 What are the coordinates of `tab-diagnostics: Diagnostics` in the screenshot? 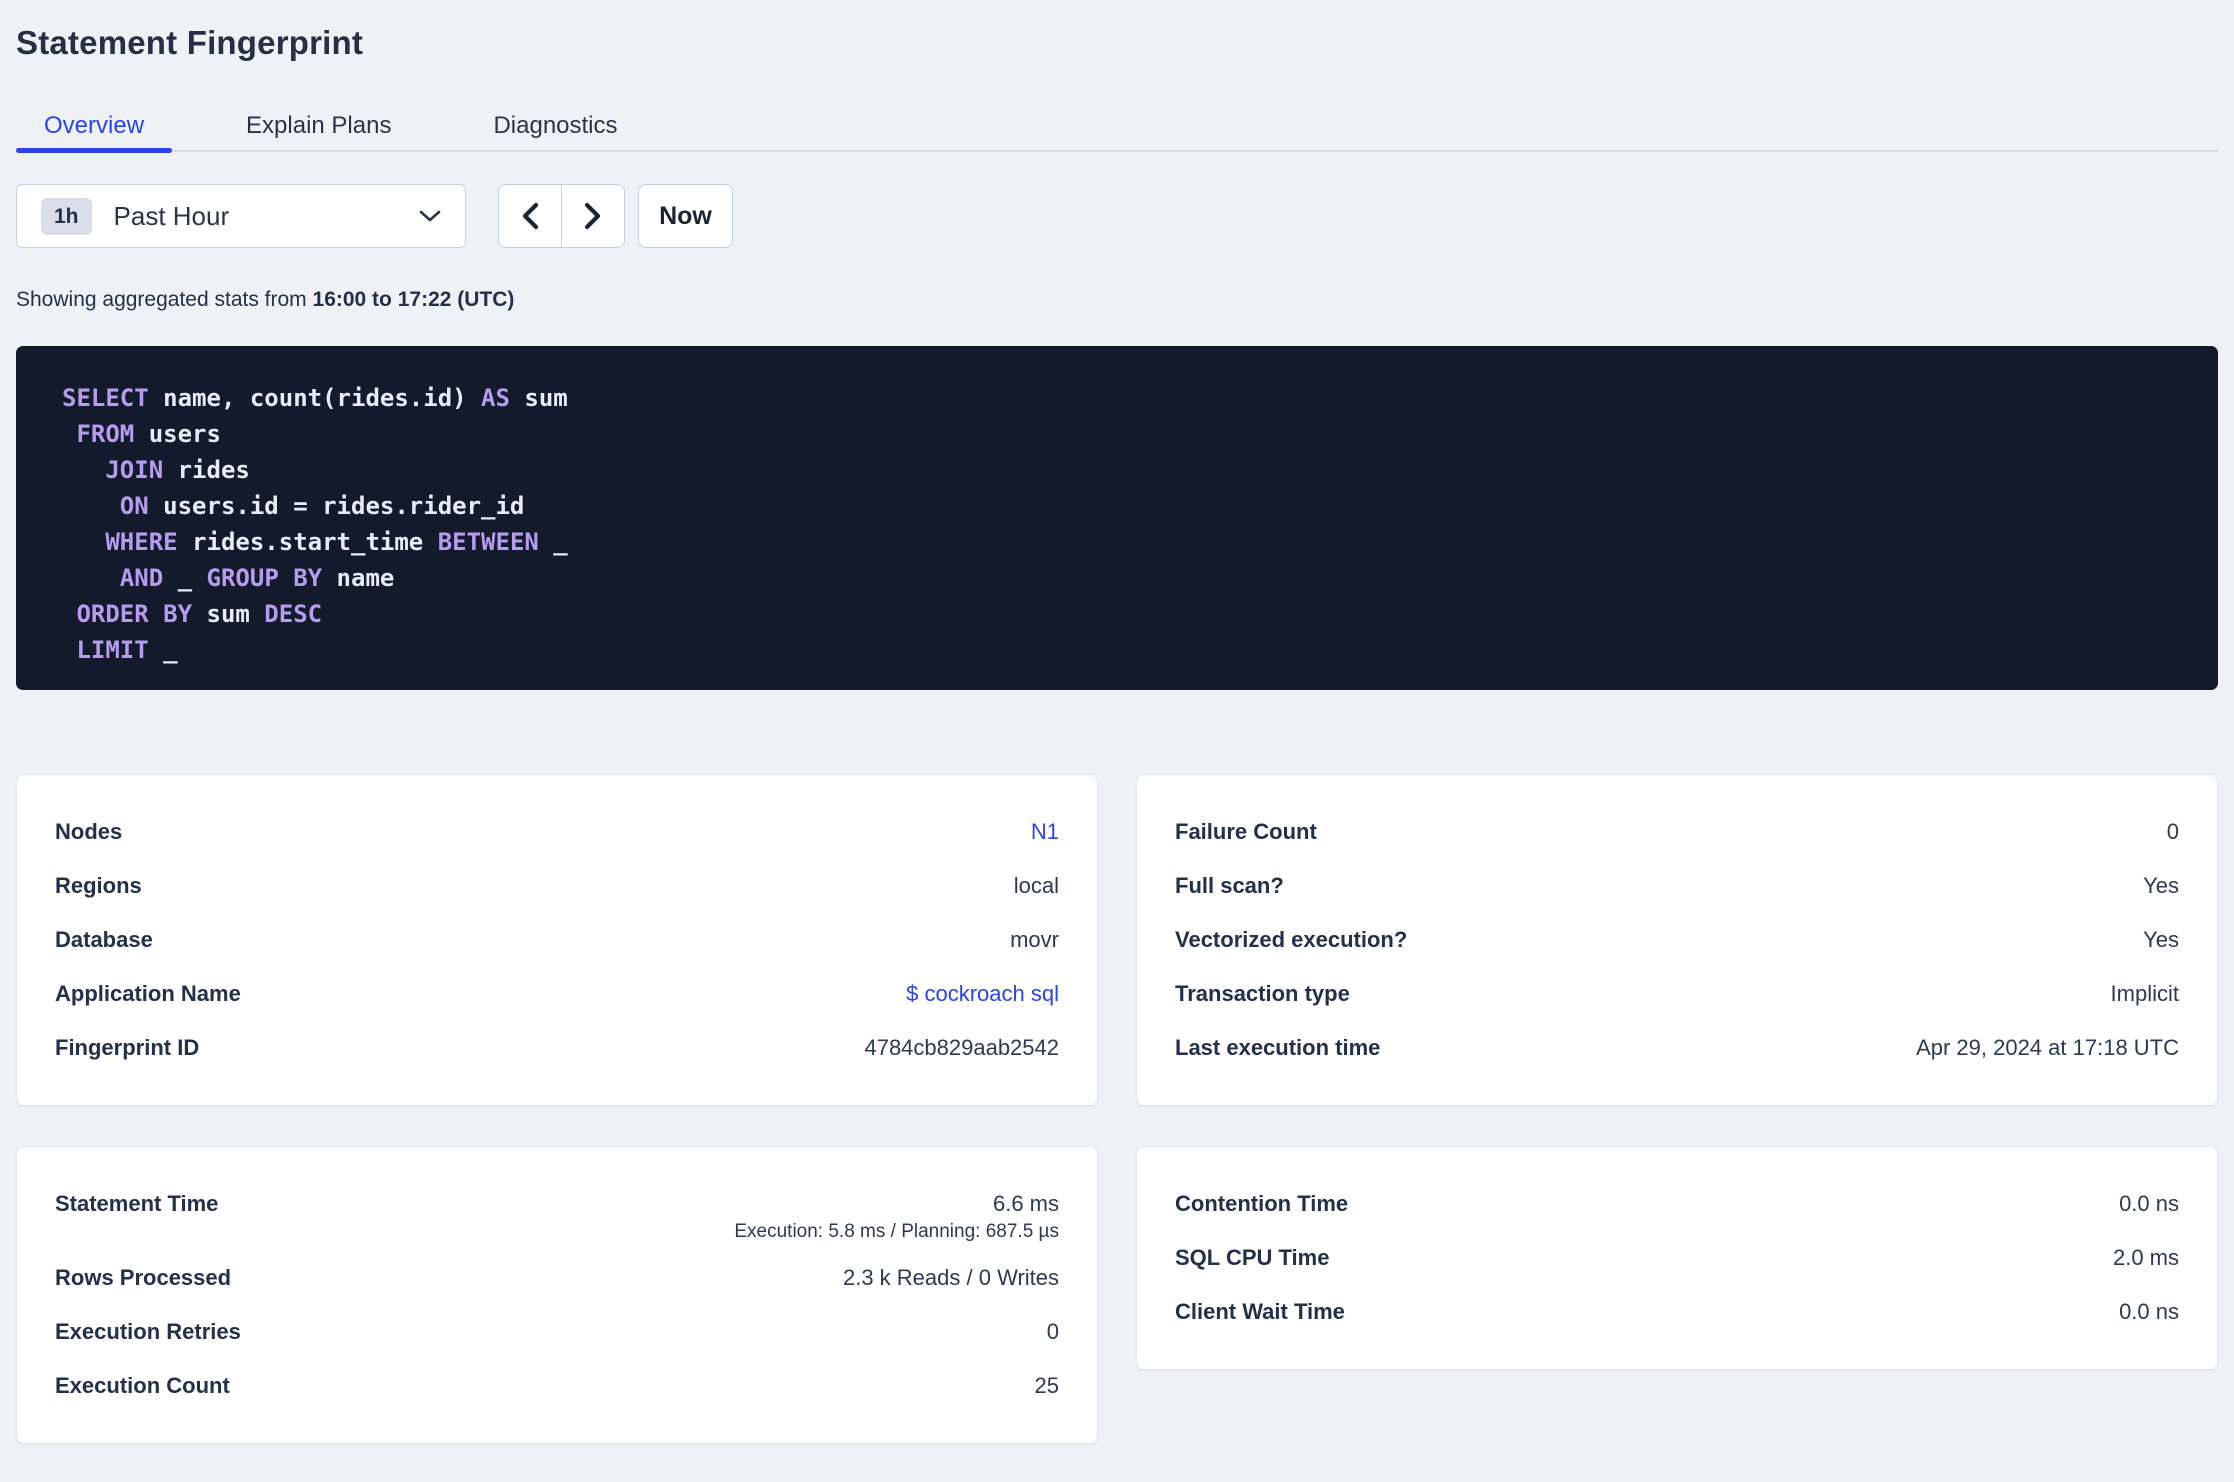 It's located at (555, 126).